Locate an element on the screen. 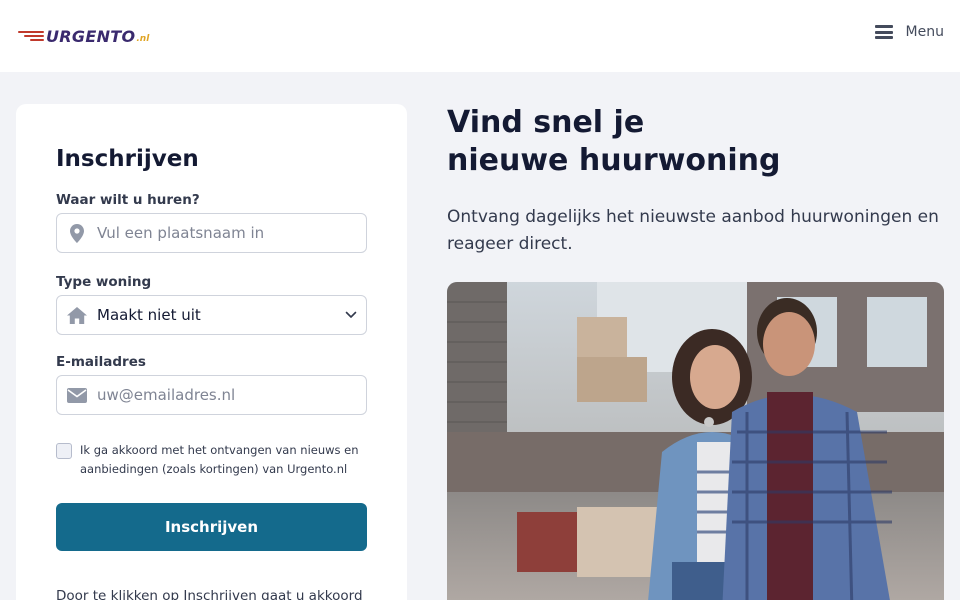 The image size is (960, 600). envelope-icon is located at coordinates (77, 395).